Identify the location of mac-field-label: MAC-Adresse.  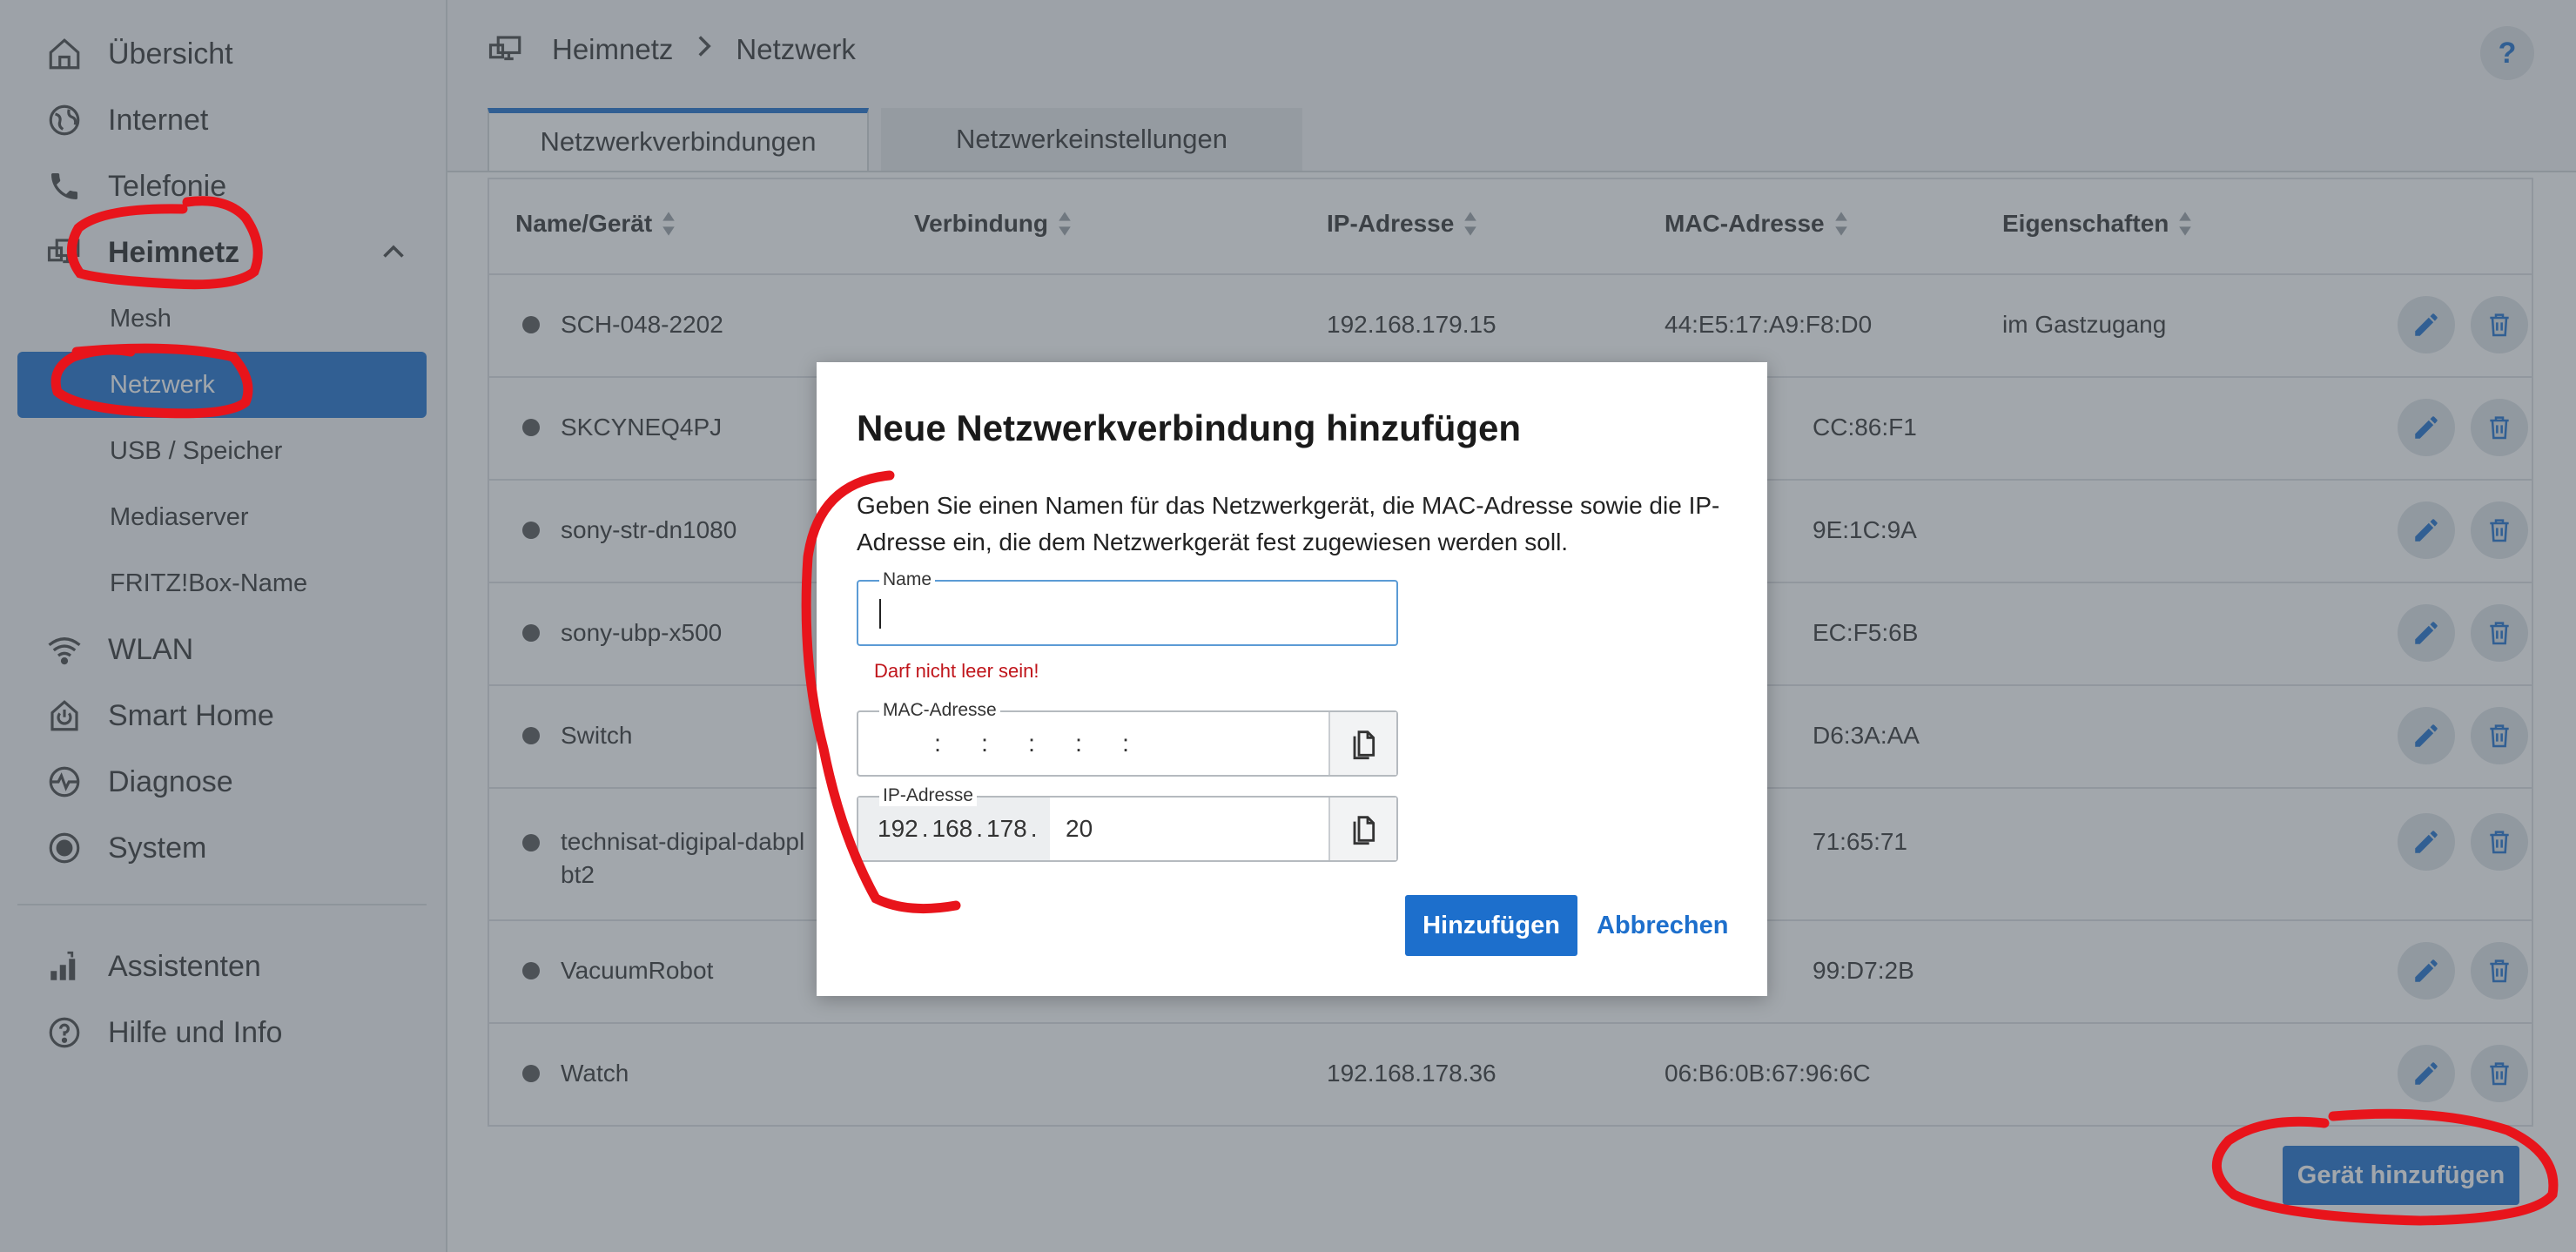
(939, 710).